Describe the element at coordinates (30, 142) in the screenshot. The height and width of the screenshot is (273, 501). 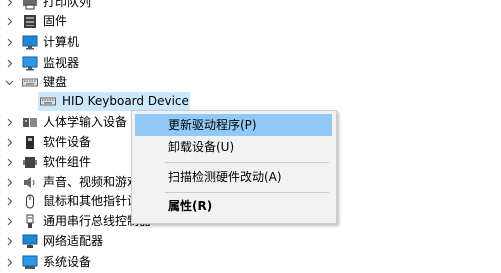
I see `software-device-icon` at that location.